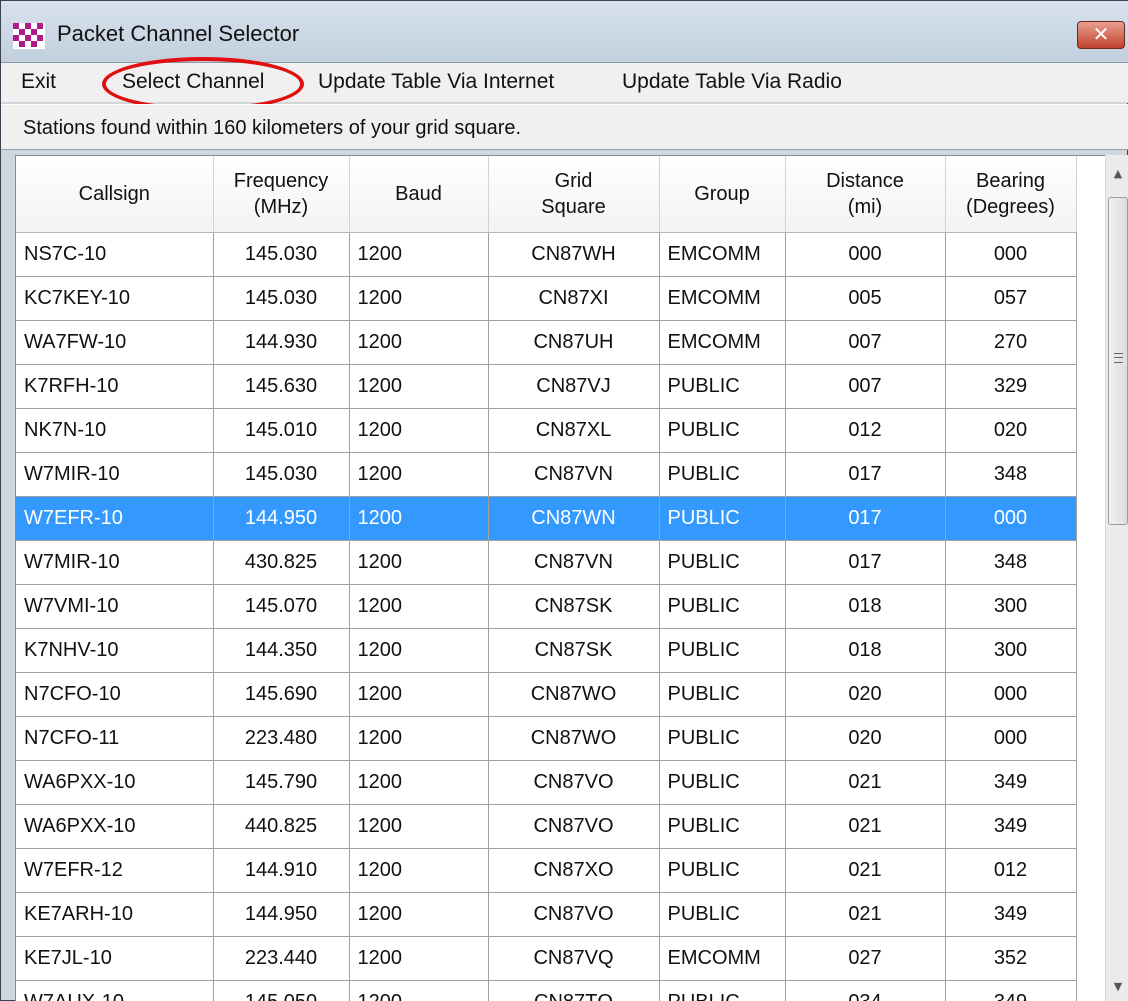 The width and height of the screenshot is (1128, 1001). Describe the element at coordinates (281, 958) in the screenshot. I see `cell-frequency: 223.440` at that location.